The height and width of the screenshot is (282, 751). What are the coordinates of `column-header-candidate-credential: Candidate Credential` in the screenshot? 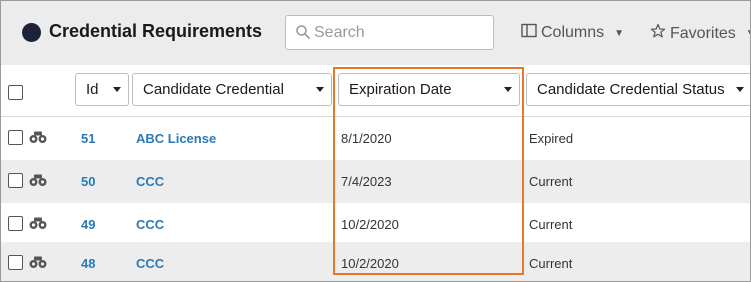 It's located at (232, 89).